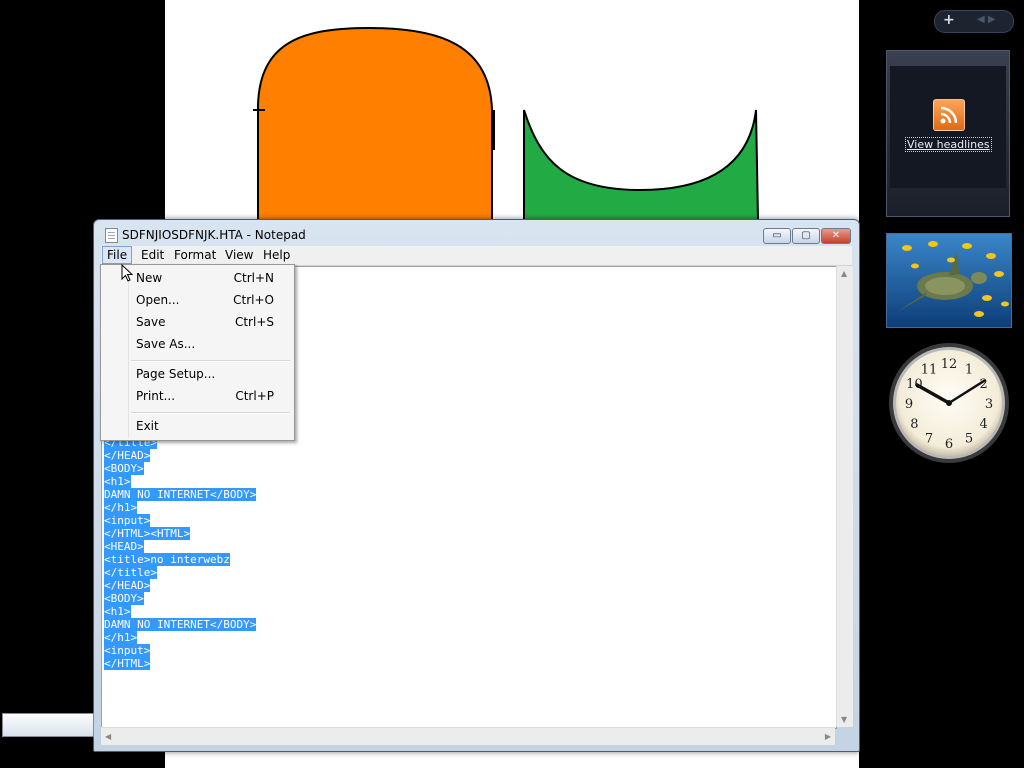 This screenshot has height=768, width=1024. Describe the element at coordinates (929, 369) in the screenshot. I see `clock-numeral: 11` at that location.